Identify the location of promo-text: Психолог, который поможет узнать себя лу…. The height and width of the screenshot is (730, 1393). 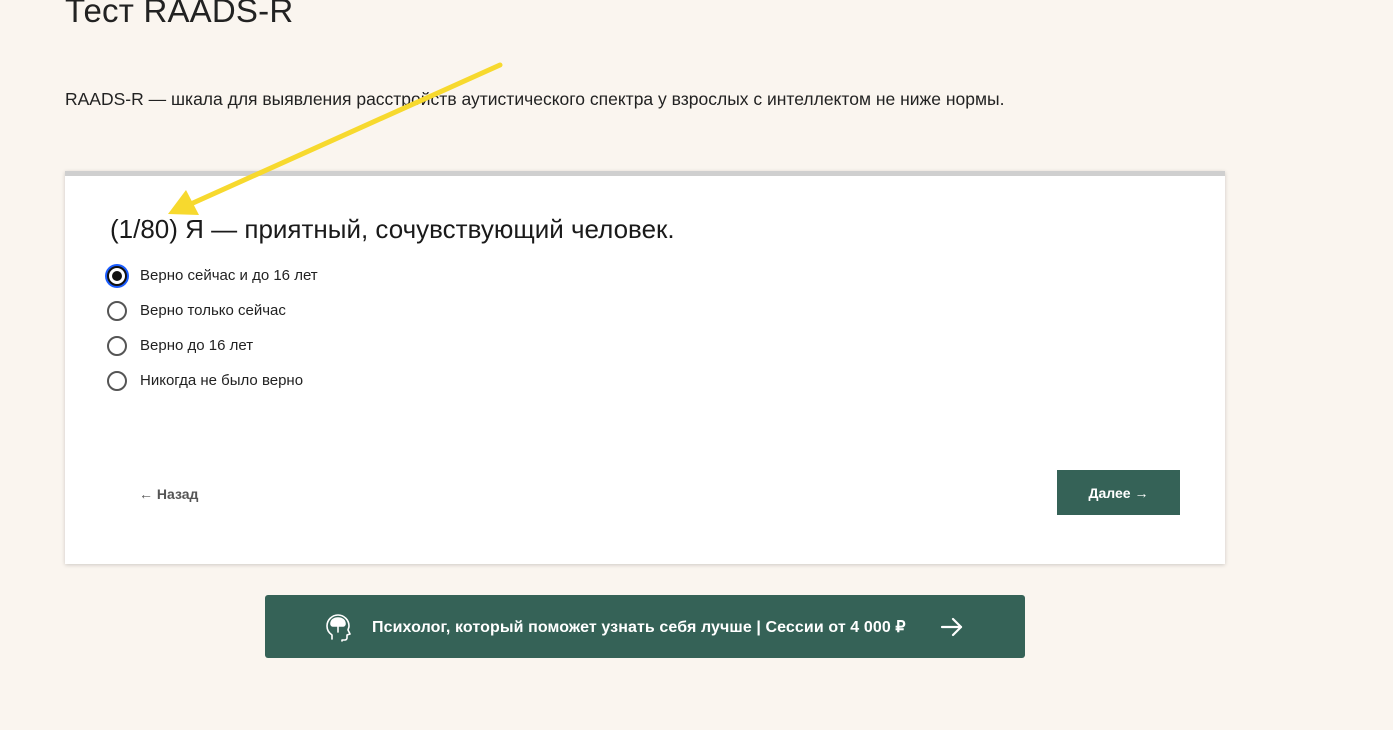
(639, 627).